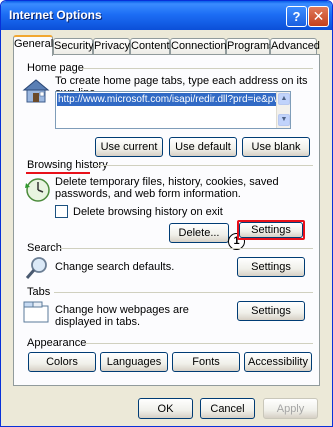  I want to click on colors-button: Colors, so click(62, 362).